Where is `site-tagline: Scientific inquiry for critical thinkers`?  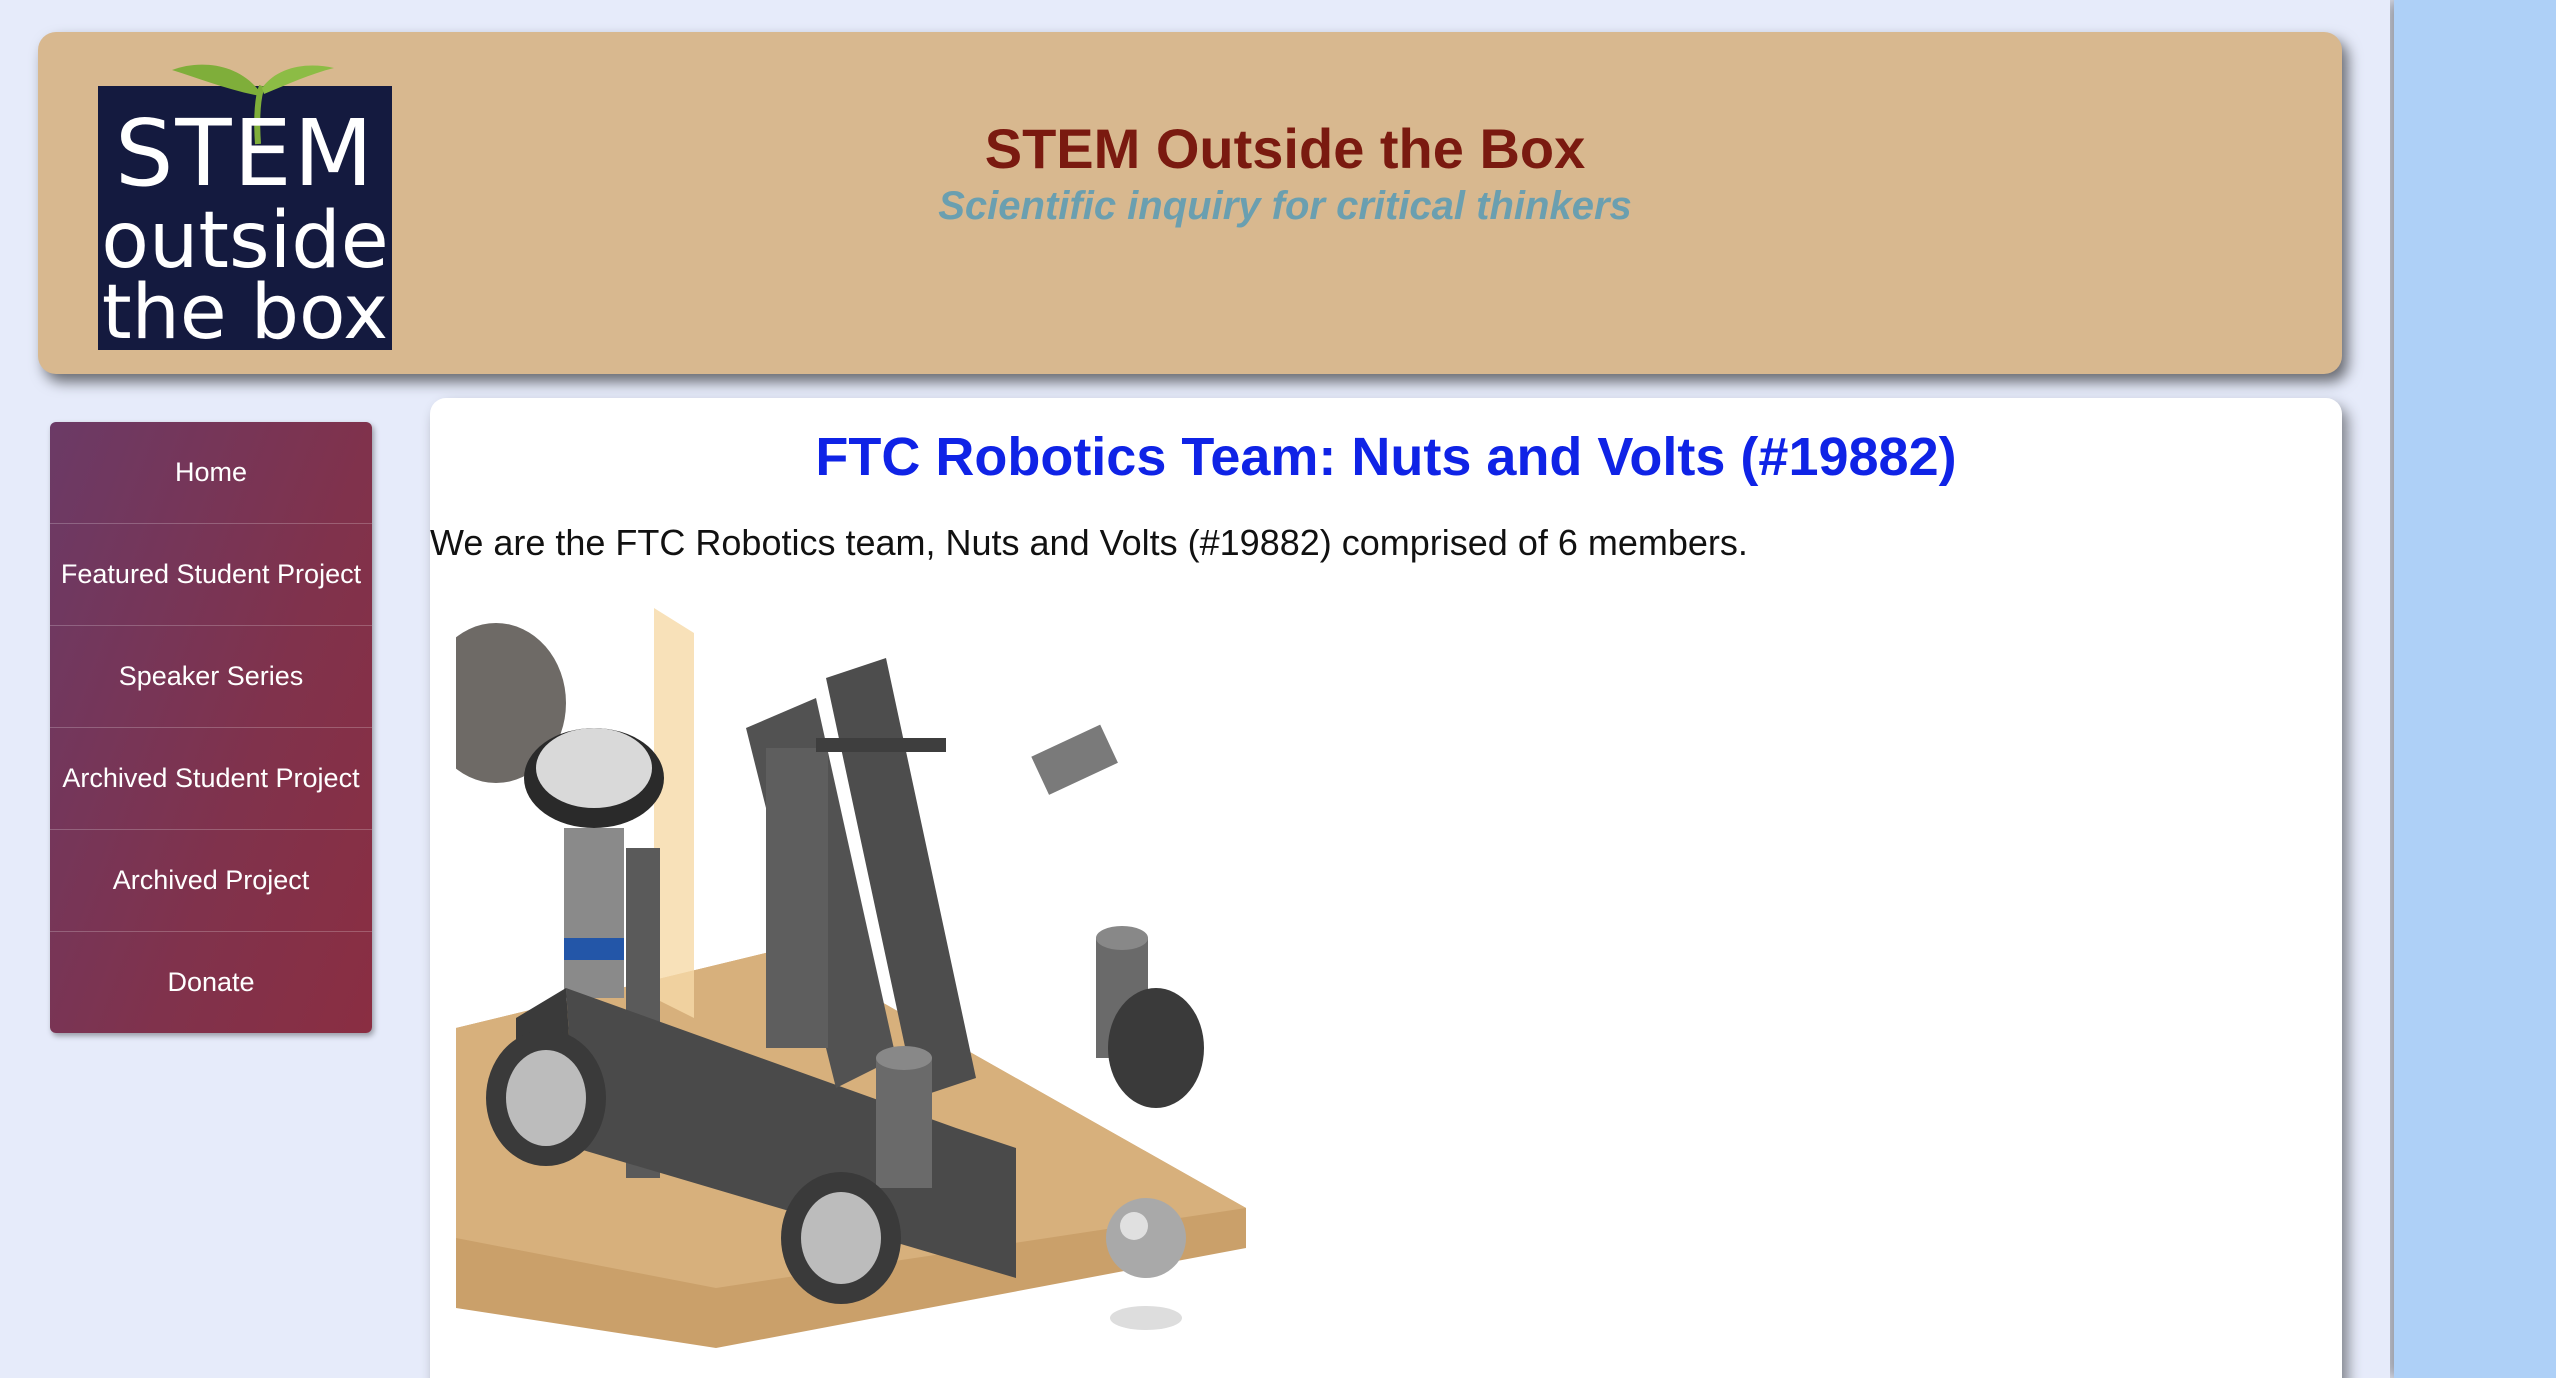 site-tagline: Scientific inquiry for critical thinkers is located at coordinates (1285, 206).